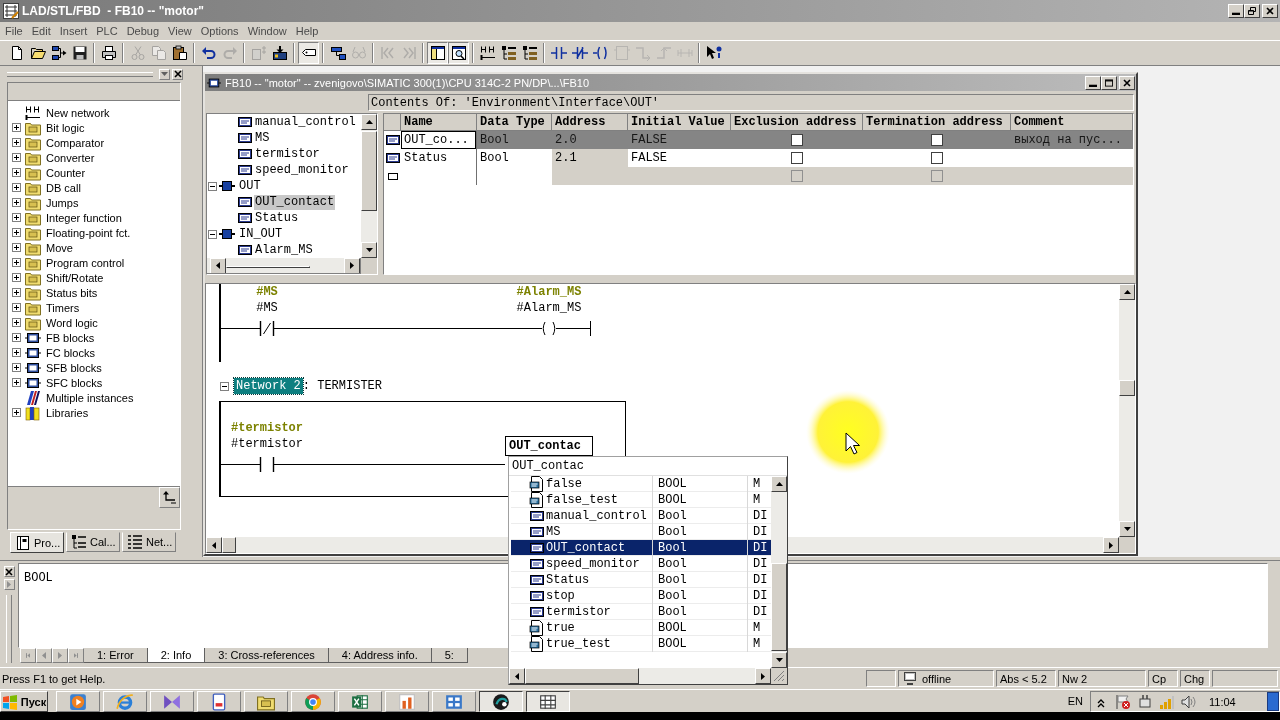 The height and width of the screenshot is (720, 1280). Describe the element at coordinates (75, 277) in the screenshot. I see `tree-item: Shift/Rotate` at that location.